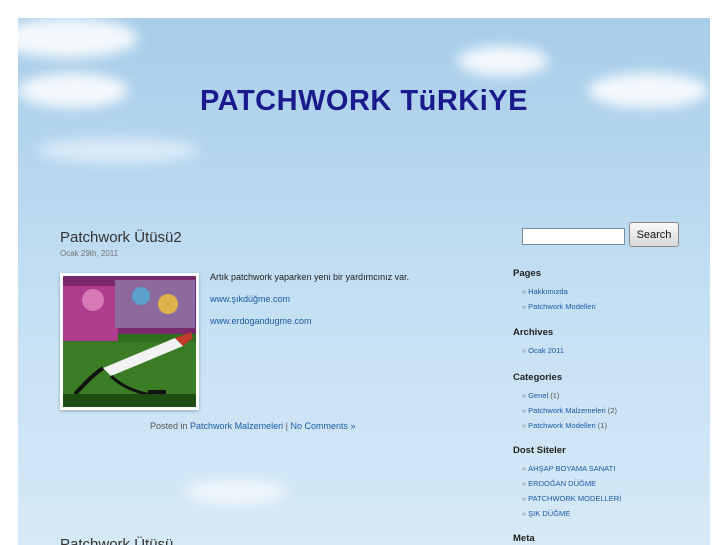 Image resolution: width=727 pixels, height=545 pixels. What do you see at coordinates (562, 425) in the screenshot?
I see `category-link-patchwork-modelleri: Patchwork Modelleri` at bounding box center [562, 425].